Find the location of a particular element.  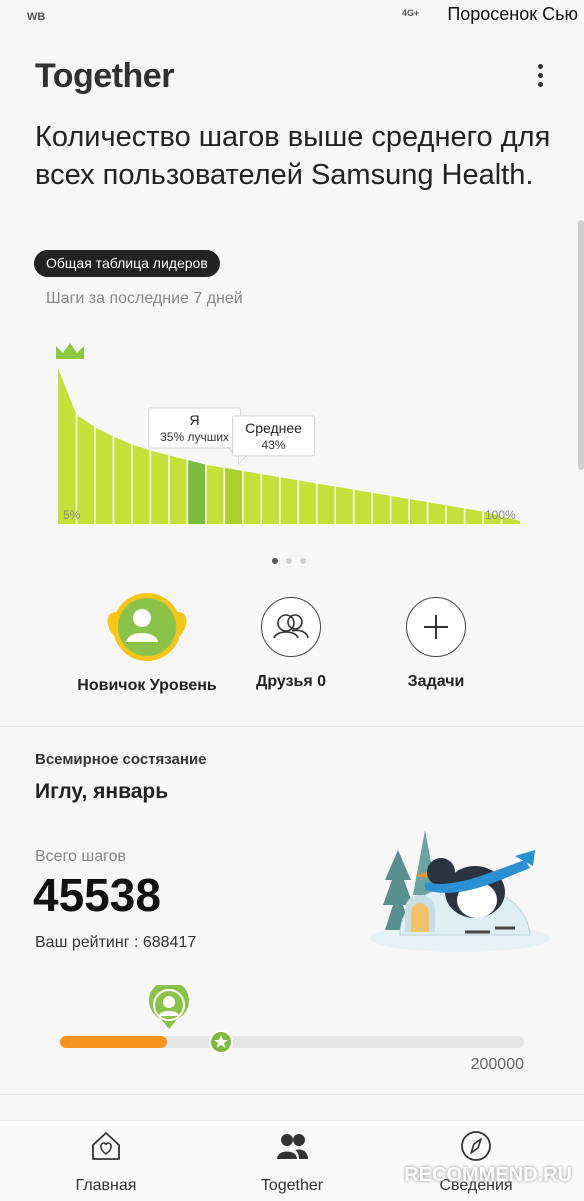

total-steps-value: 45538 is located at coordinates (97, 895).